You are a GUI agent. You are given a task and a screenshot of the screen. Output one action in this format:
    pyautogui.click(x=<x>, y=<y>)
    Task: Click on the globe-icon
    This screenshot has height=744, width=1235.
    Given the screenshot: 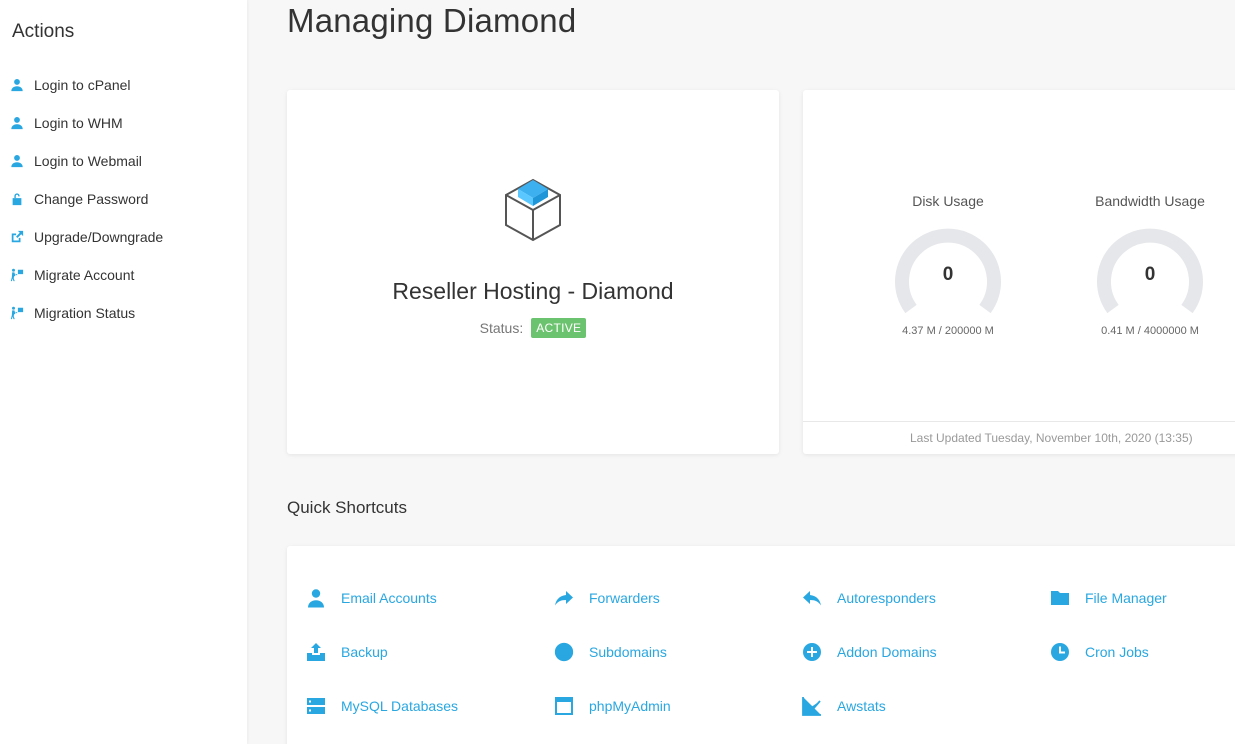 What is the action you would take?
    pyautogui.click(x=564, y=652)
    